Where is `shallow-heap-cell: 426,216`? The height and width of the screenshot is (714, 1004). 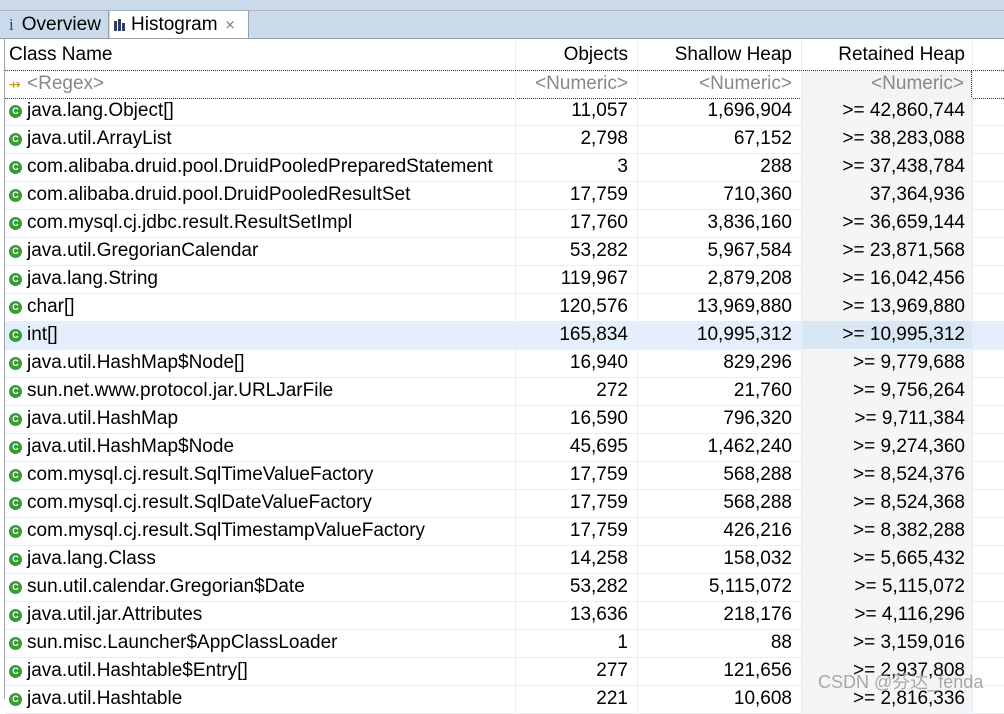
shallow-heap-cell: 426,216 is located at coordinates (719, 531).